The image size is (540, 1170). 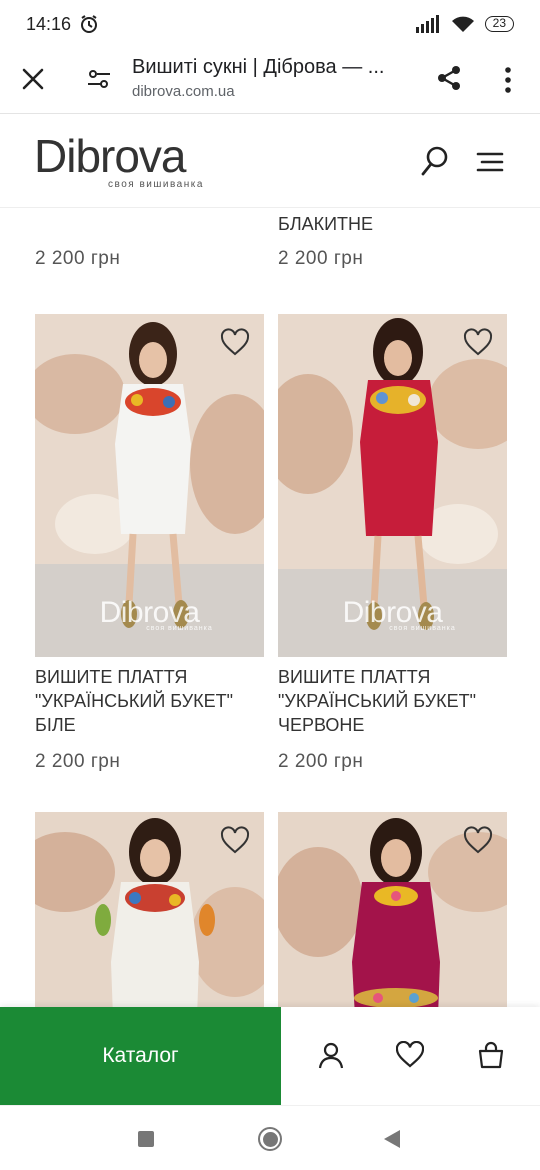 What do you see at coordinates (146, 1139) in the screenshot?
I see `recents-icon` at bounding box center [146, 1139].